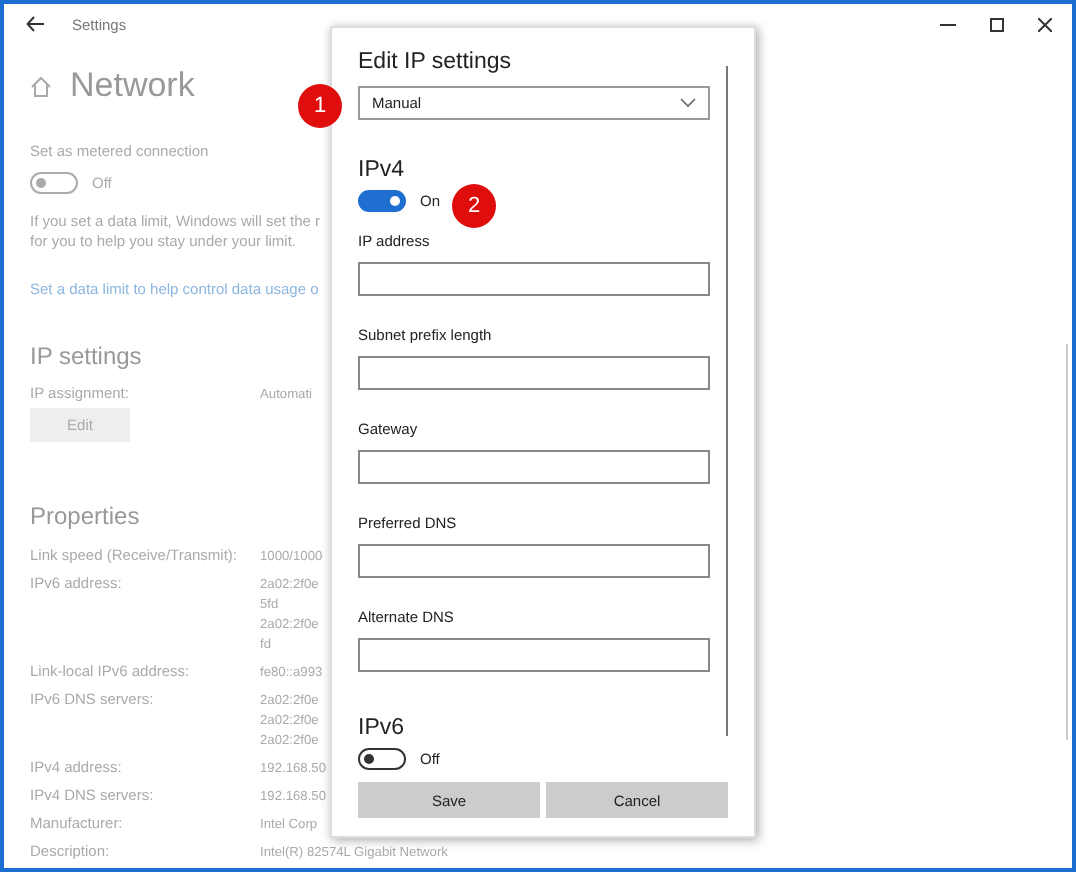 The width and height of the screenshot is (1076, 872). Describe the element at coordinates (435, 62) in the screenshot. I see `dialog-title: Edit IP settings` at that location.